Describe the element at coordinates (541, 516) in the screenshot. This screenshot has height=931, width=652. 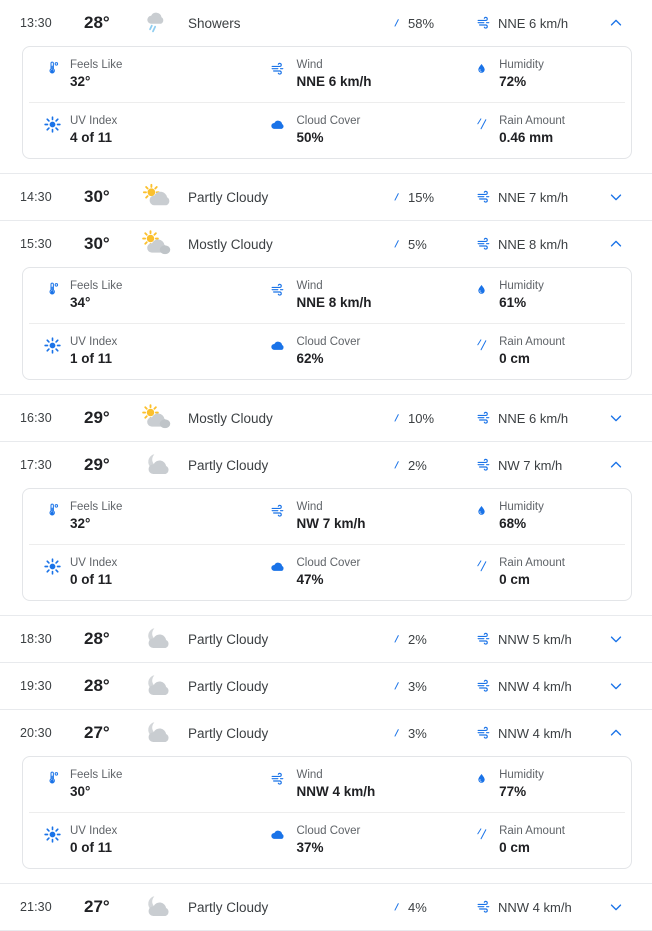
I see `detail-humidity: Humidity 68%` at that location.